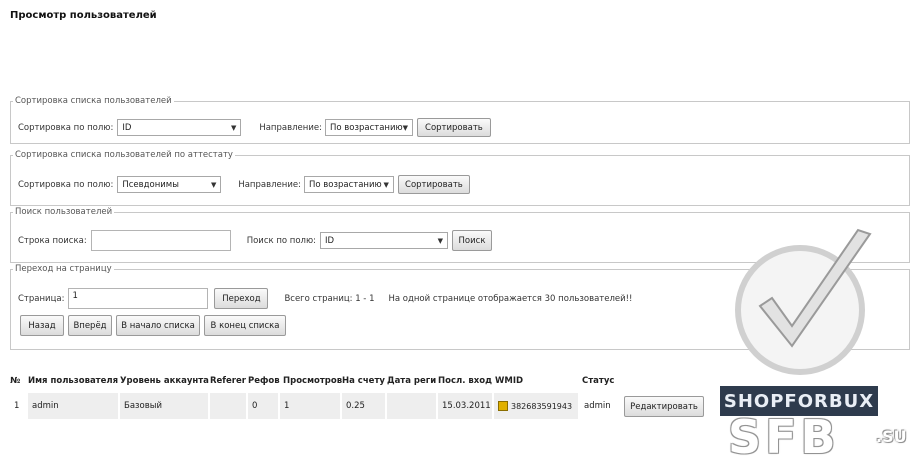 The height and width of the screenshot is (470, 920). I want to click on sort-button: Сортировать, so click(453, 127).